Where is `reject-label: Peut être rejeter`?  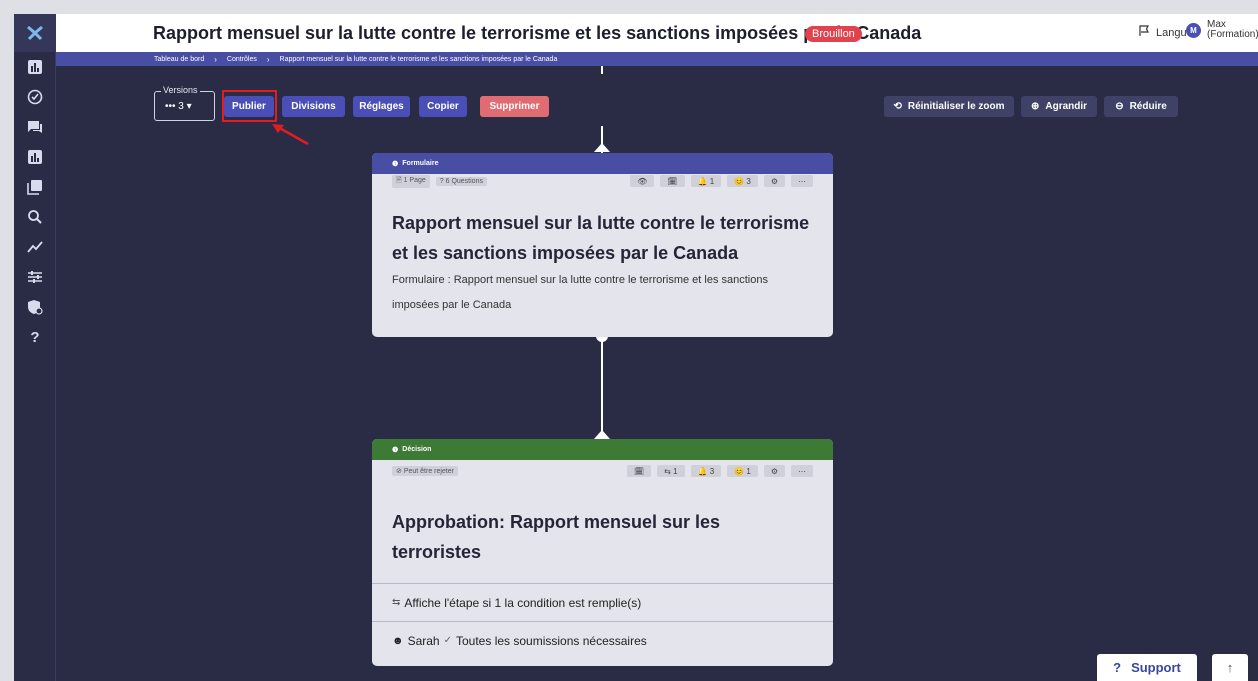
reject-label: Peut être rejeter is located at coordinates (429, 471).